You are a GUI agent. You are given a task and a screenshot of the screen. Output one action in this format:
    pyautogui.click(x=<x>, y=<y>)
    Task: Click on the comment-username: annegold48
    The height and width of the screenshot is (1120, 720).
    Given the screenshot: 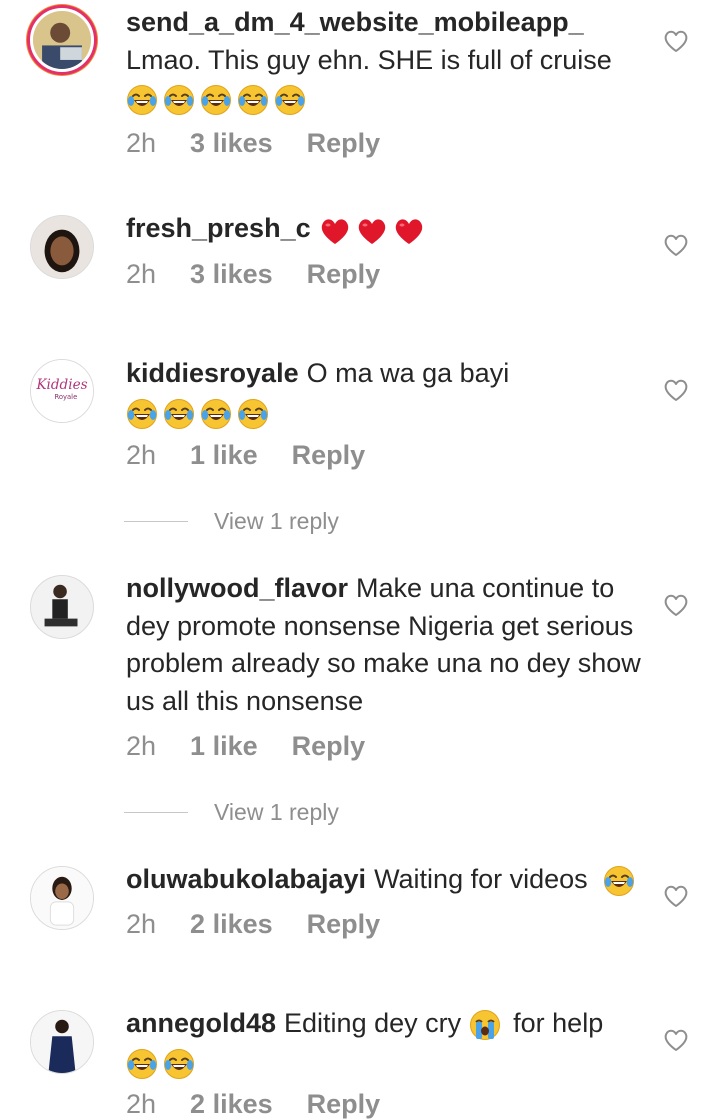 What is the action you would take?
    pyautogui.click(x=201, y=1023)
    